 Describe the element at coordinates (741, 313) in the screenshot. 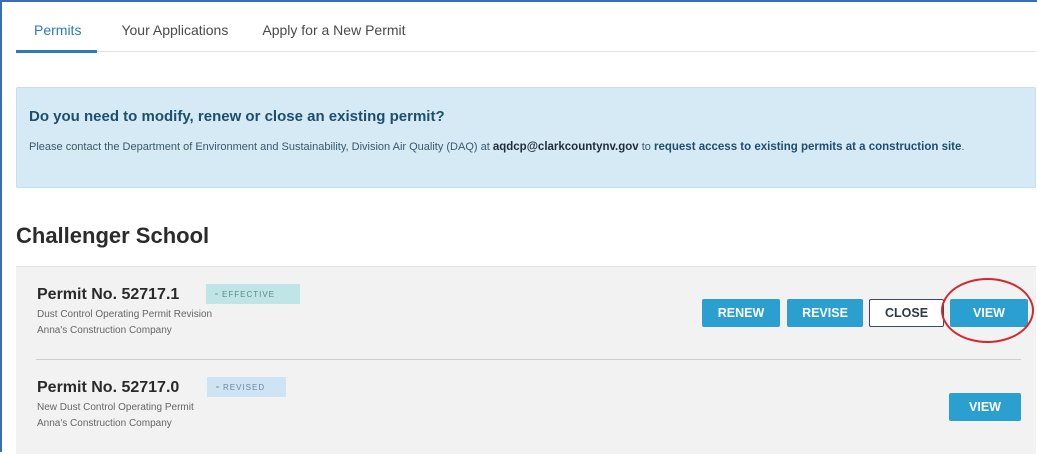

I see `renew-button: RENEW` at that location.